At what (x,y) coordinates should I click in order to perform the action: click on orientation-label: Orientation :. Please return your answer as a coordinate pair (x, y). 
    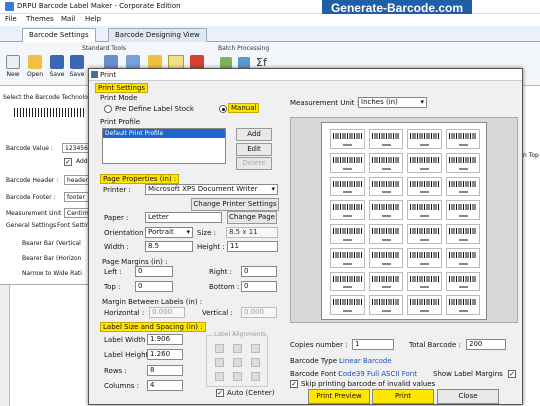
    Looking at the image, I should click on (126, 233).